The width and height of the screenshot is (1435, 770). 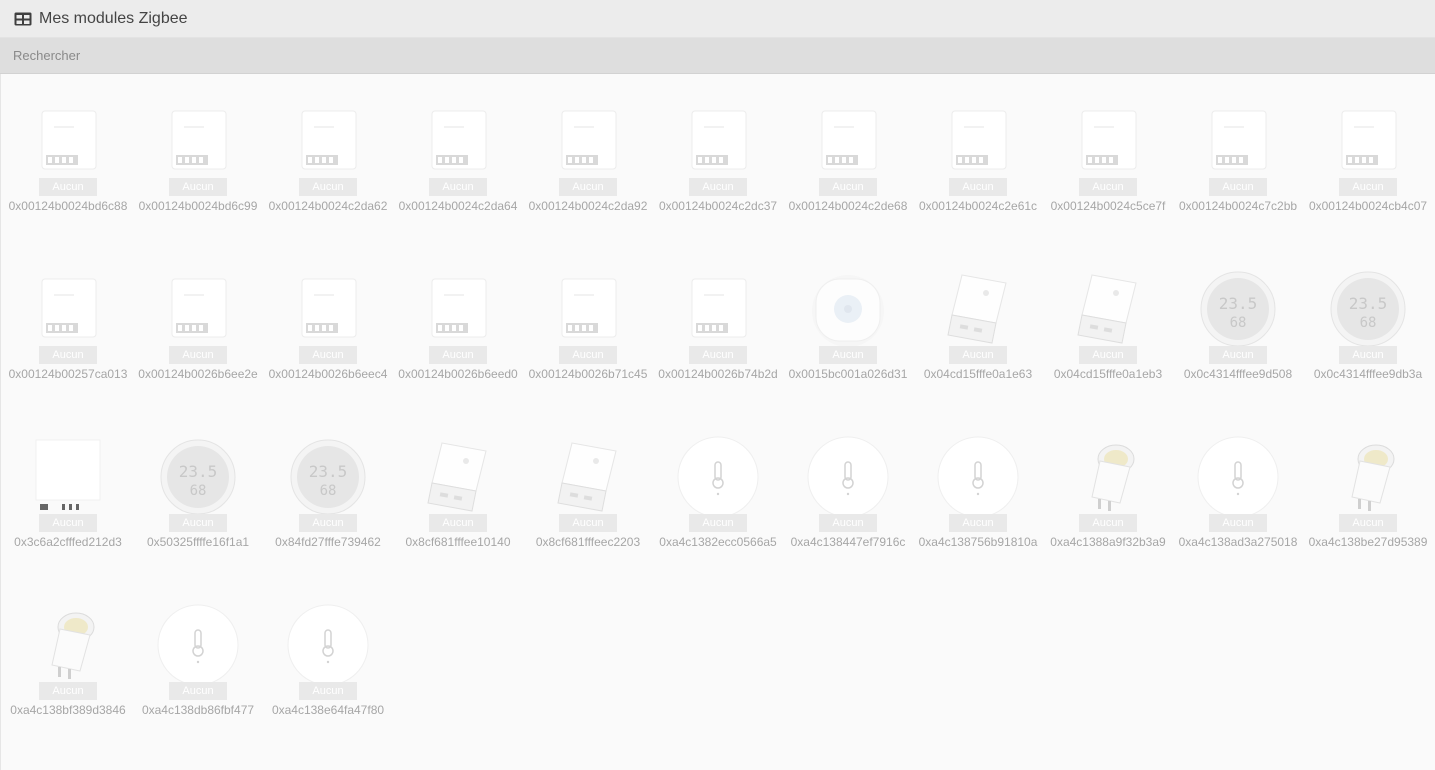 I want to click on device-tile: Aucun 0xa4c138ad3a275018, so click(x=1238, y=518).